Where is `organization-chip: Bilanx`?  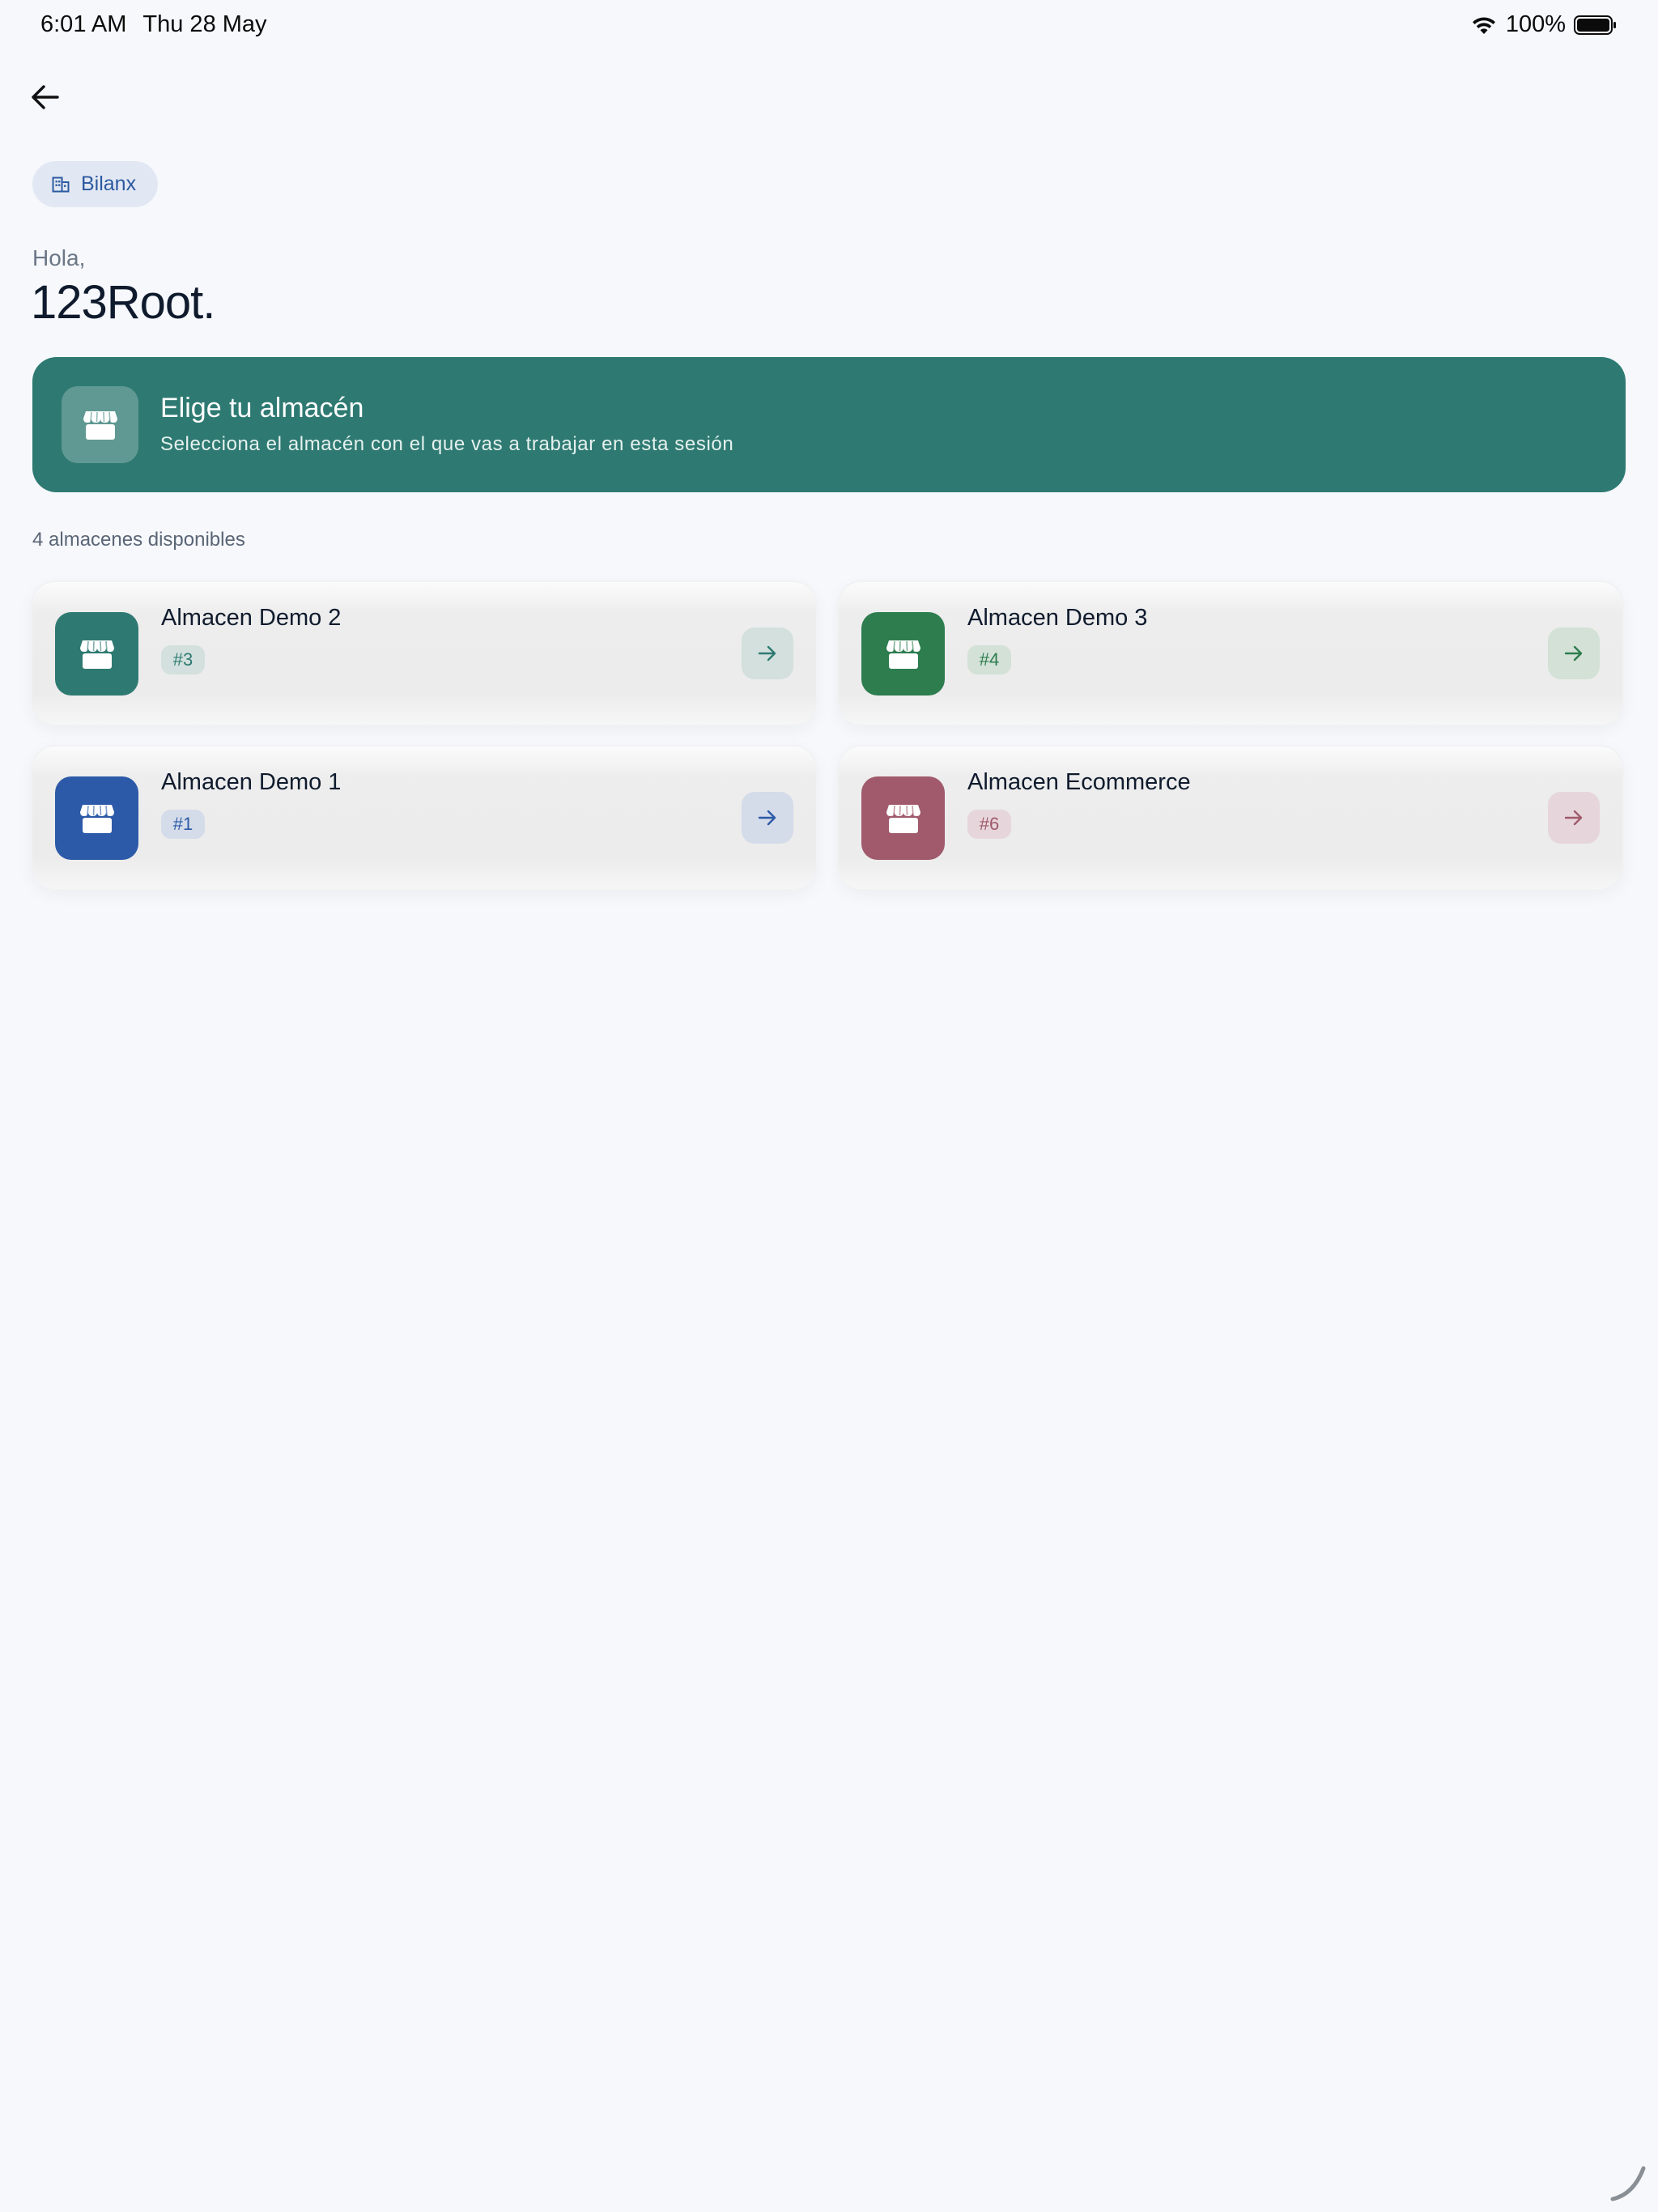
organization-chip: Bilanx is located at coordinates (95, 184).